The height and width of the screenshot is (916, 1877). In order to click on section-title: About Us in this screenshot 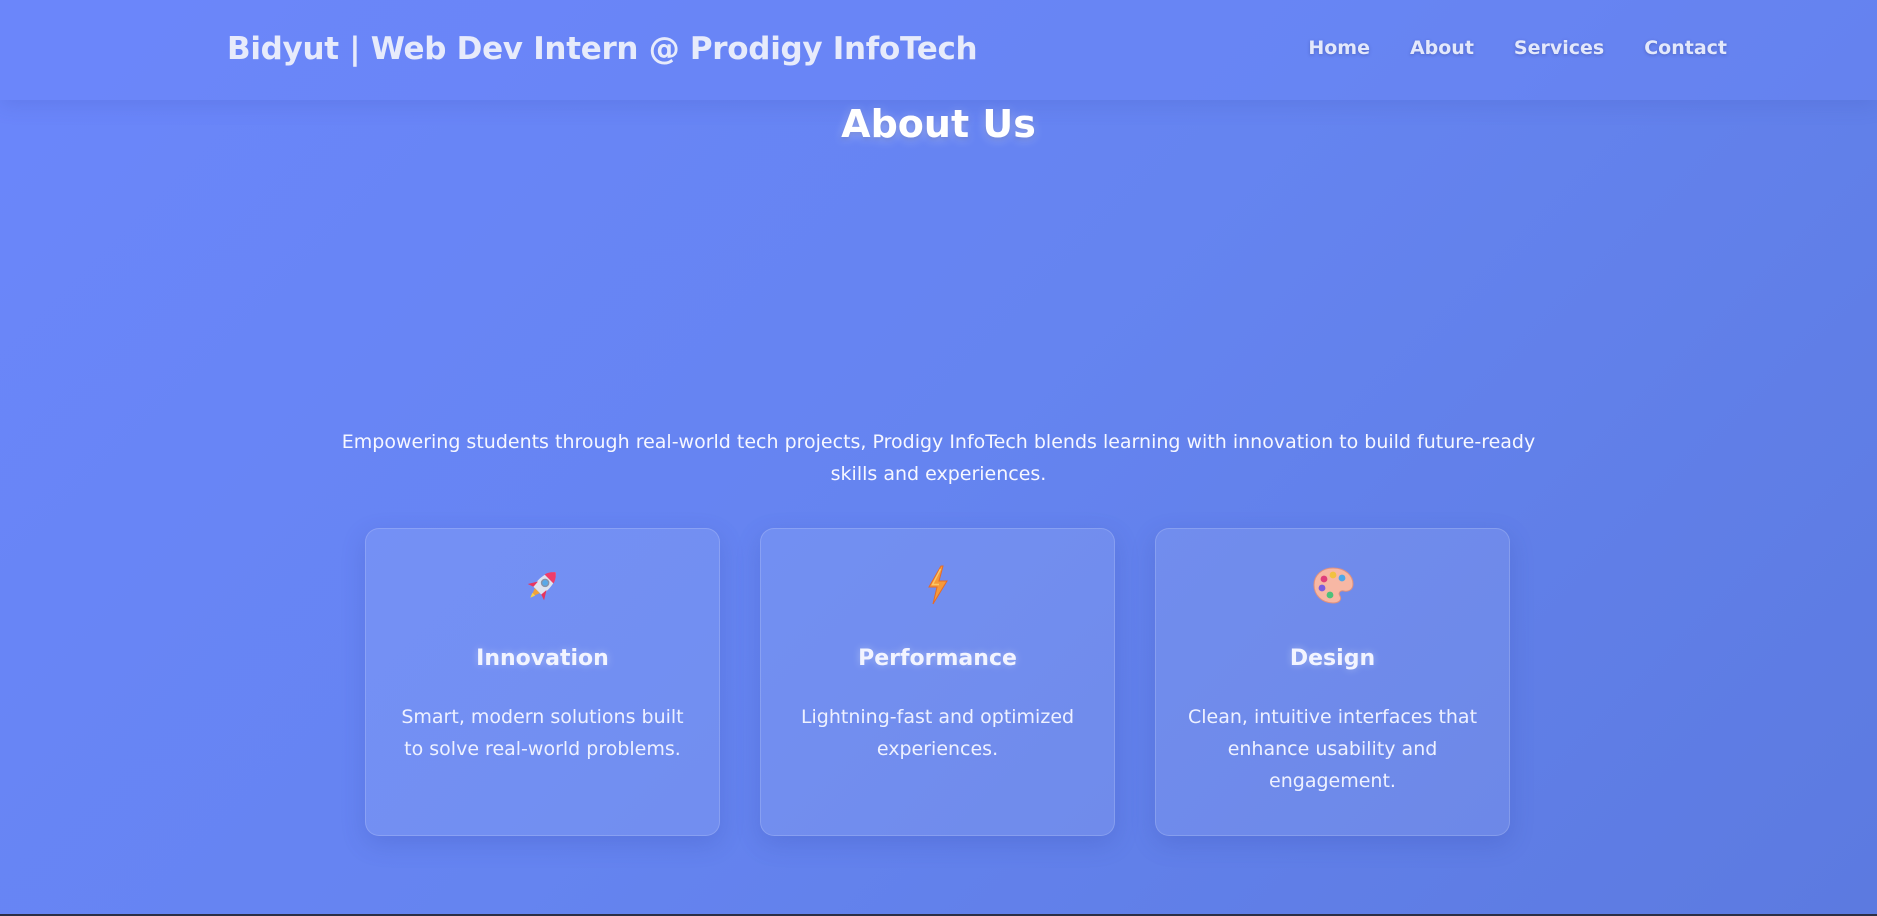, I will do `click(938, 124)`.